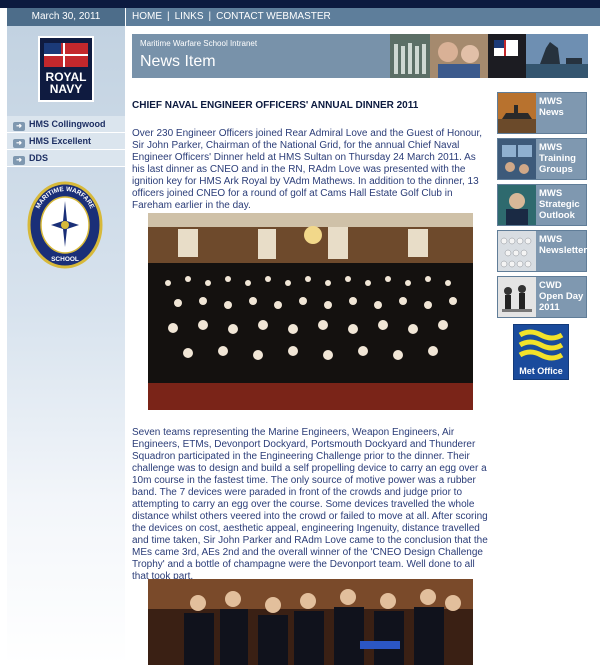 The height and width of the screenshot is (665, 600). I want to click on ships-icon, so click(517, 113).